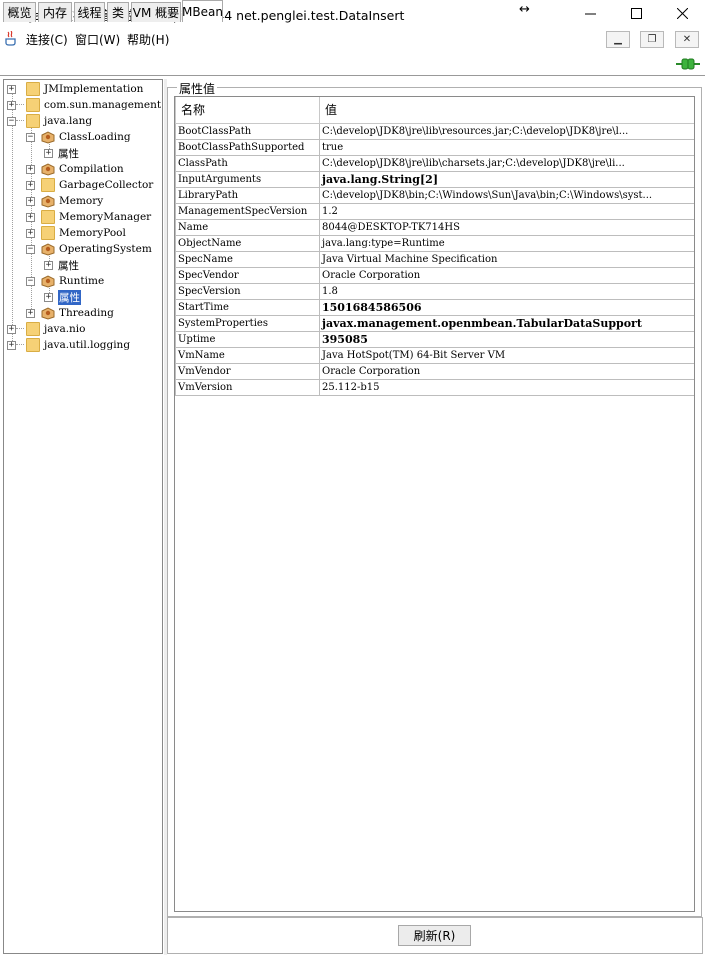 The image size is (705, 957). Describe the element at coordinates (682, 13) in the screenshot. I see `close-button` at that location.